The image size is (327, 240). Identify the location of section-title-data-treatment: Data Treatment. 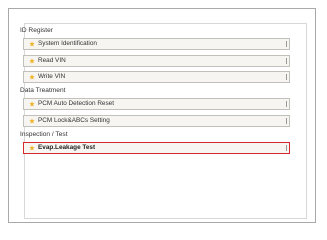
(43, 90).